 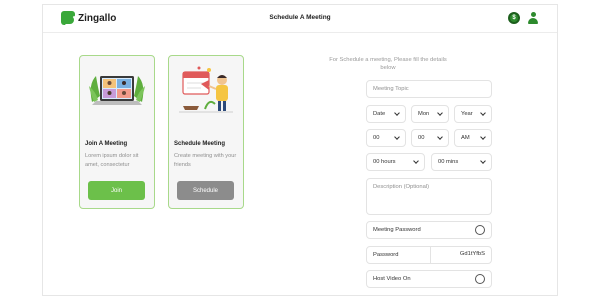 What do you see at coordinates (472, 254) in the screenshot?
I see `password-value: Gd1tYfbS` at bounding box center [472, 254].